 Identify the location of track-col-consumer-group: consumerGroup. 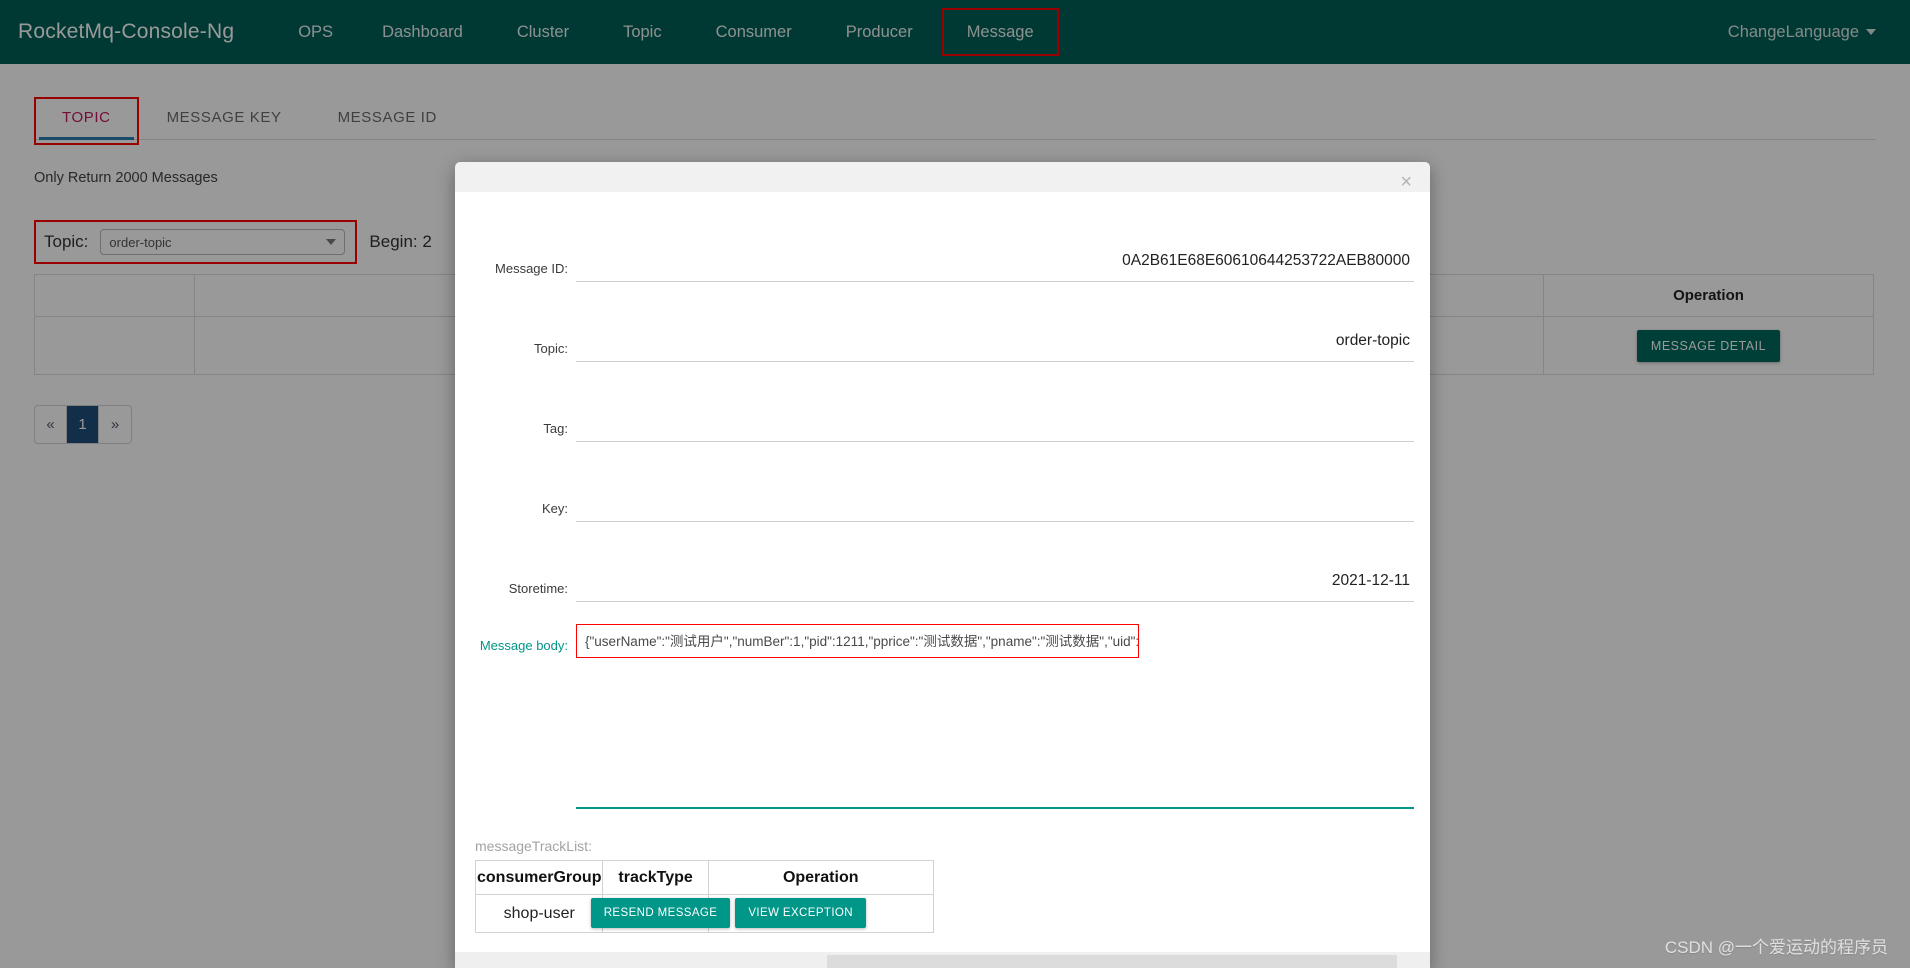
(539, 877).